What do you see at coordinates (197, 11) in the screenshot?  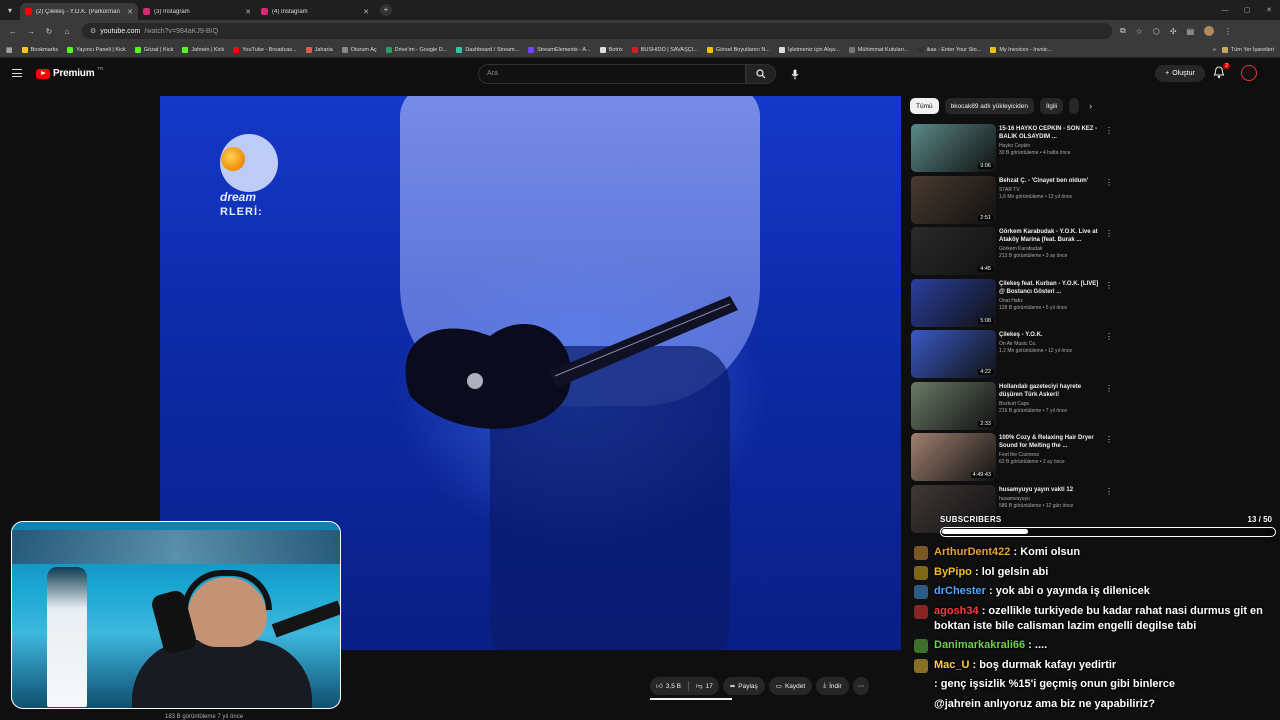 I see `browser-tab: (3) Instagram ✕` at bounding box center [197, 11].